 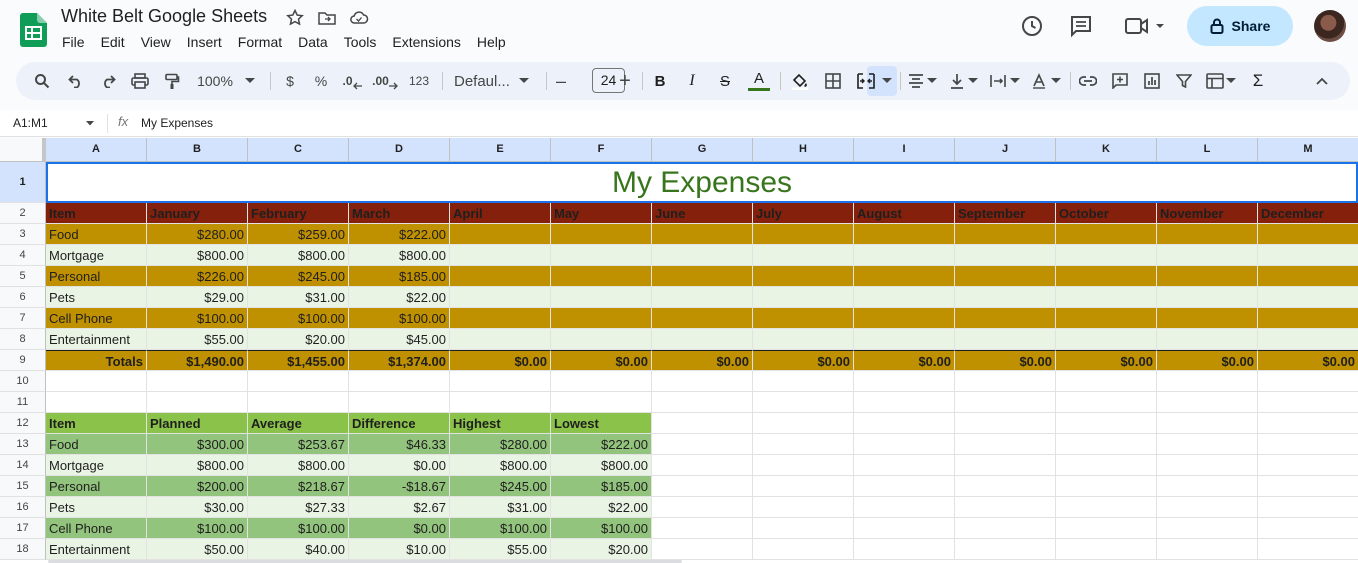 I want to click on decrease-decimal-button: .0, so click(x=352, y=81).